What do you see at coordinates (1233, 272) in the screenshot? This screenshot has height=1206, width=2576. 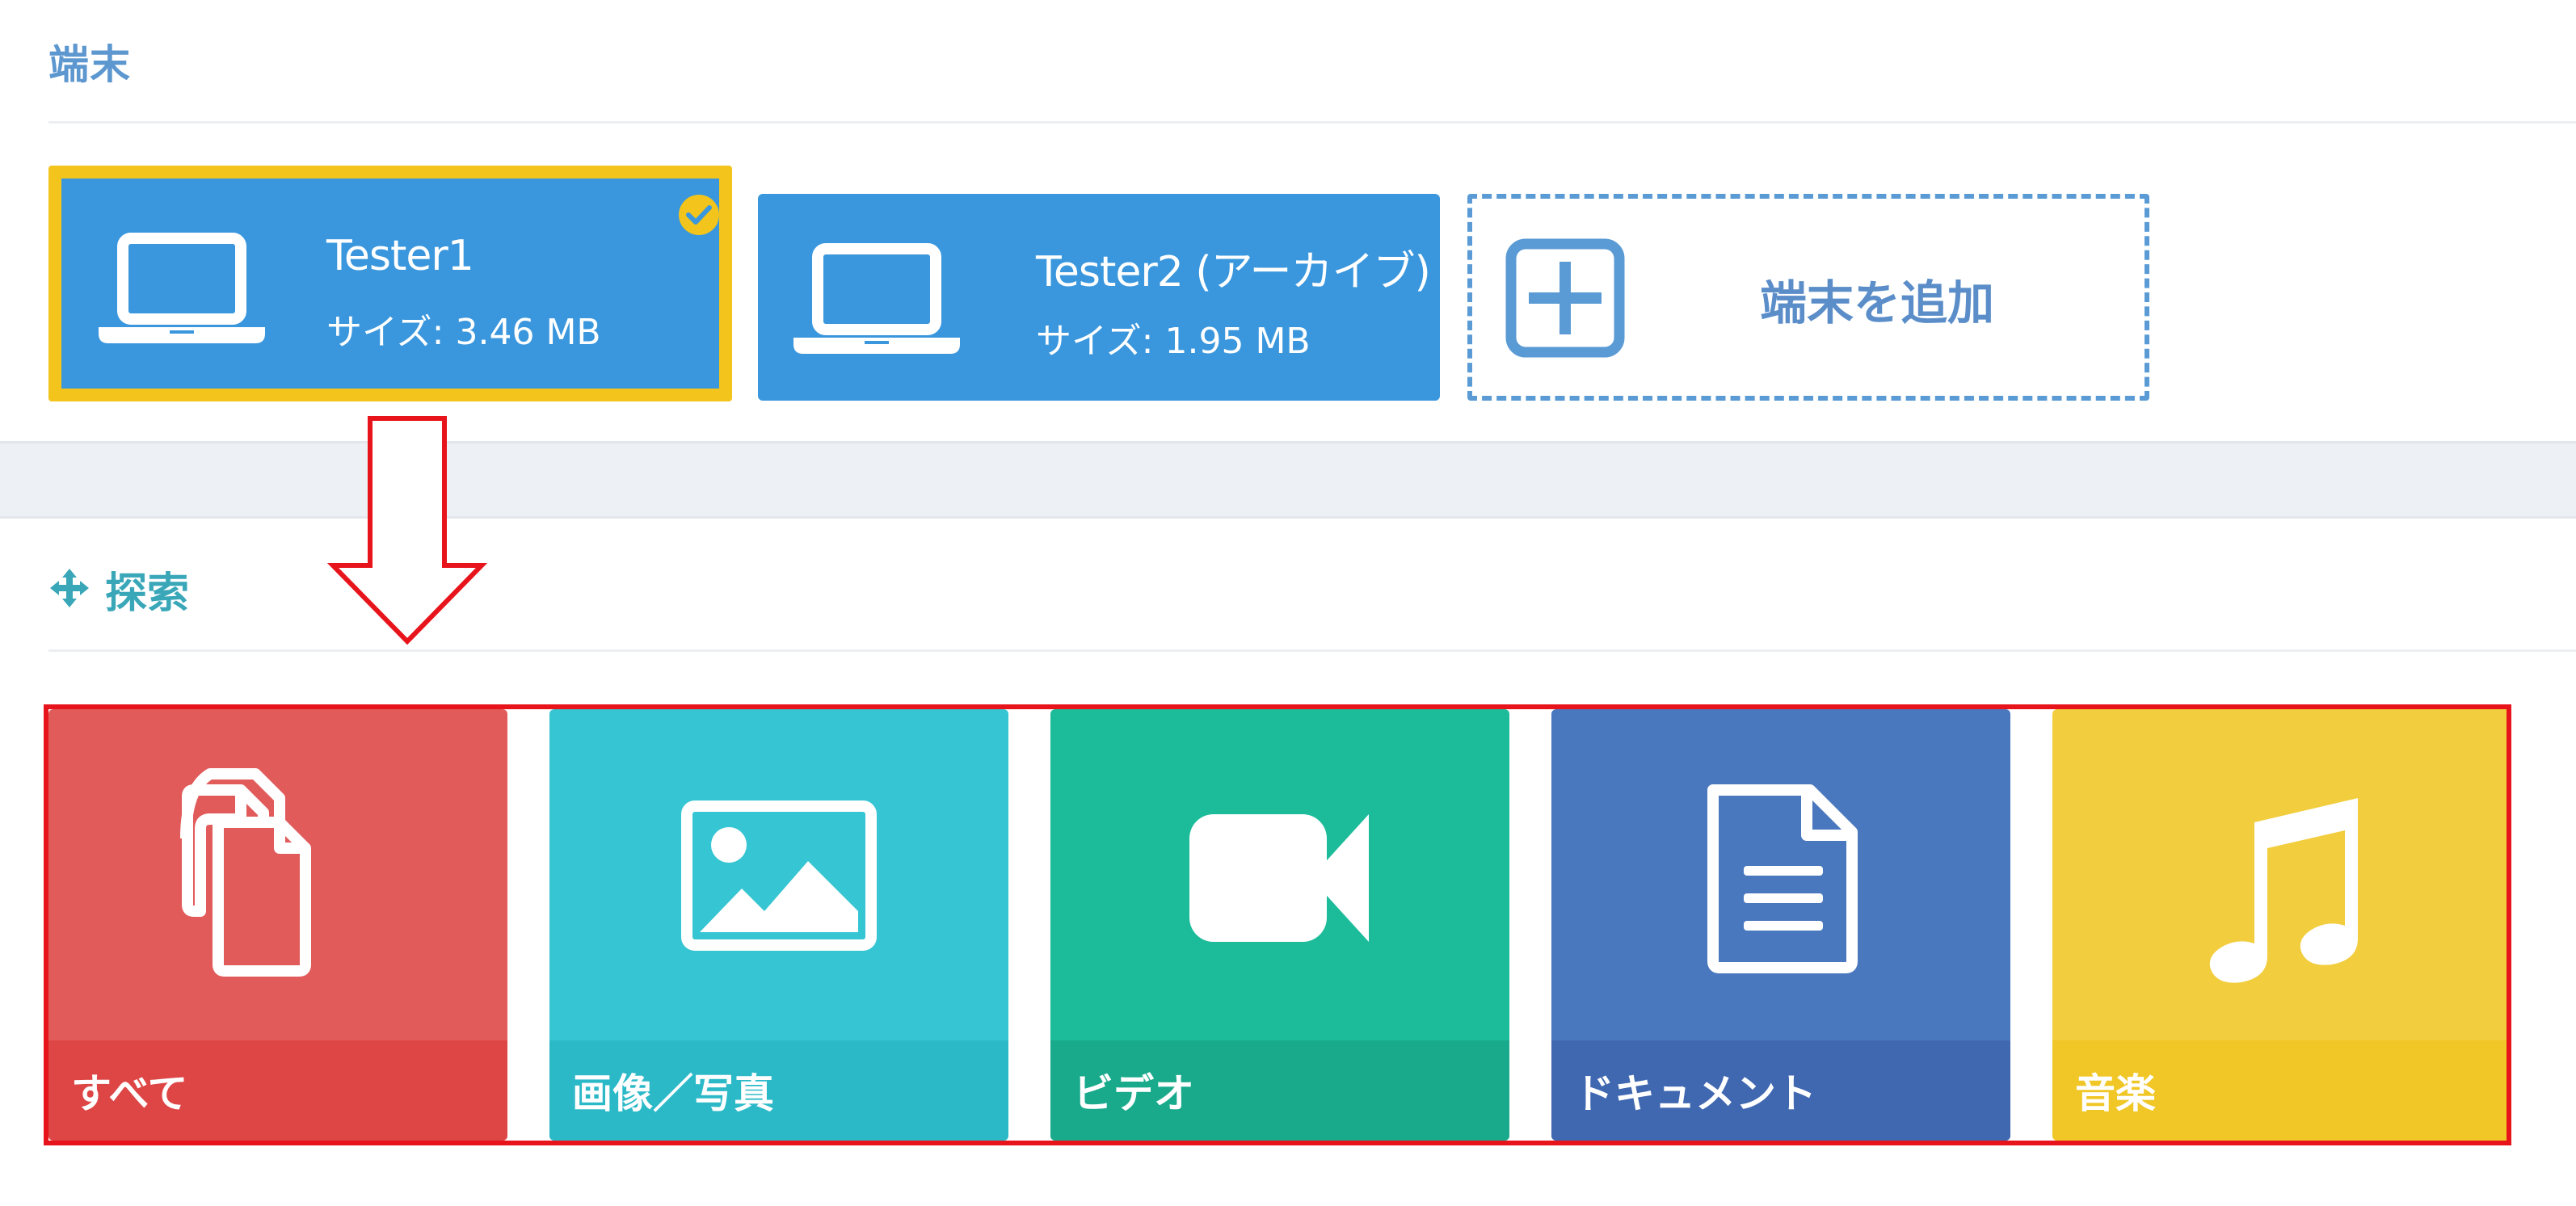 I see `device-name: Tester2 (アーカイブ)` at bounding box center [1233, 272].